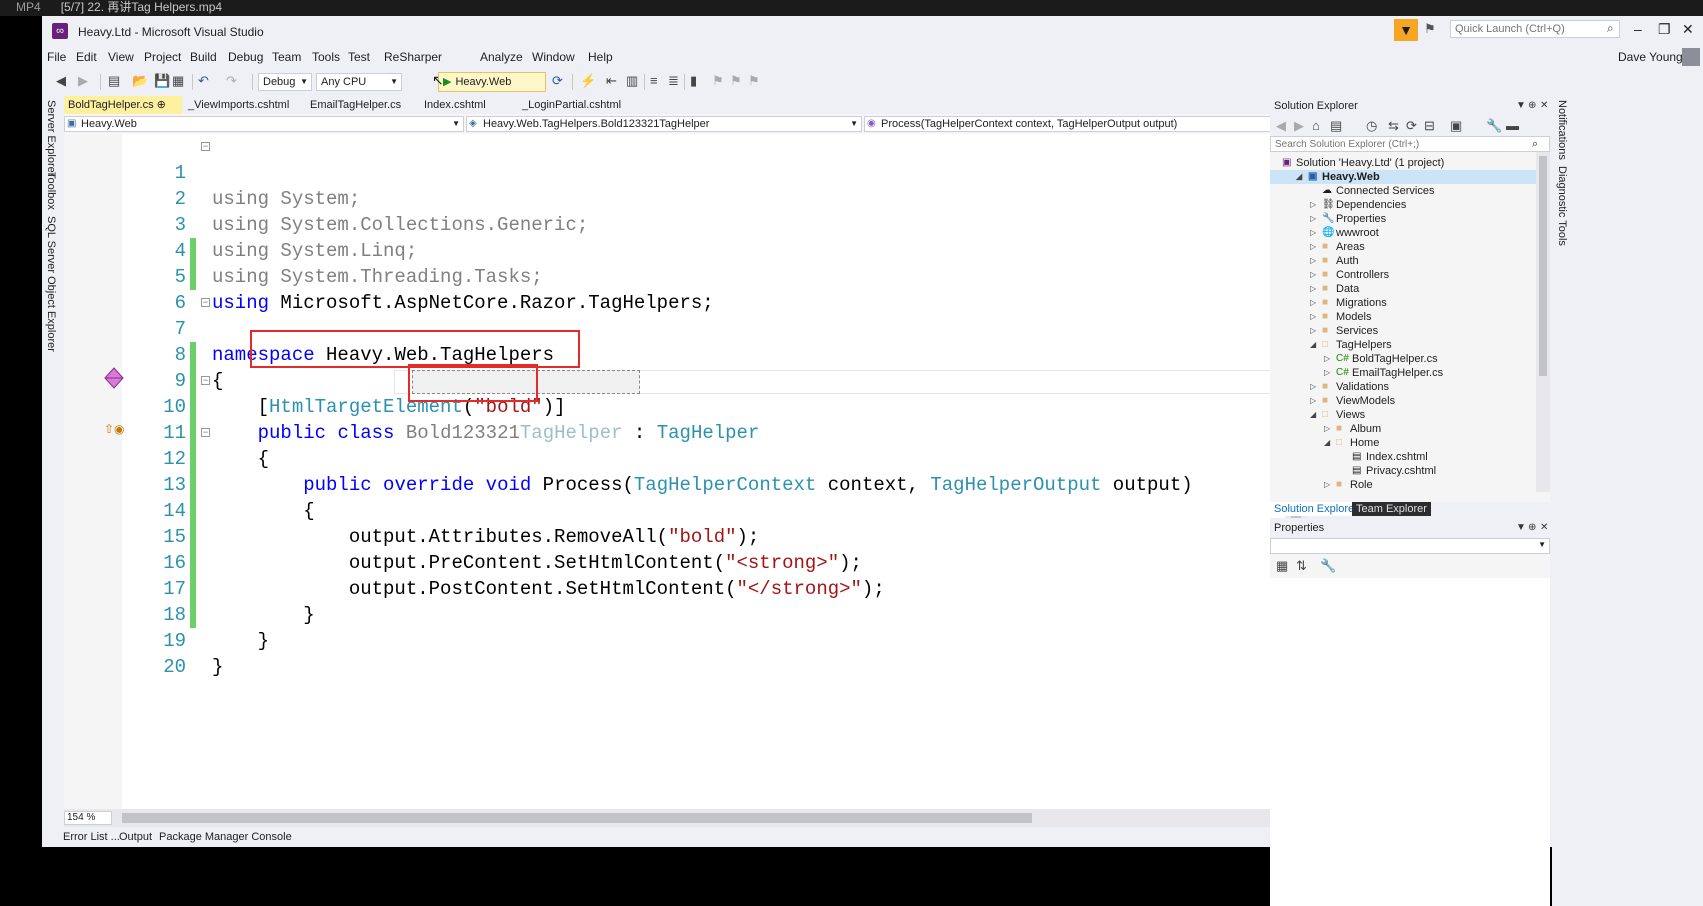 This screenshot has width=1703, height=906. What do you see at coordinates (674, 653) in the screenshot?
I see `code-line-20: 20` at bounding box center [674, 653].